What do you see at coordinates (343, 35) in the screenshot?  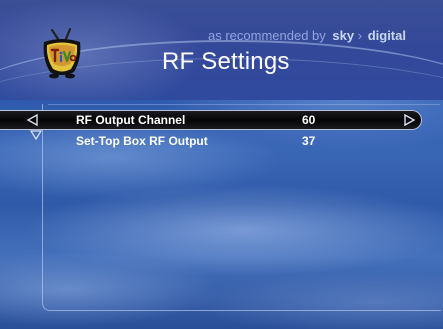 I see `brand-sky: sky` at bounding box center [343, 35].